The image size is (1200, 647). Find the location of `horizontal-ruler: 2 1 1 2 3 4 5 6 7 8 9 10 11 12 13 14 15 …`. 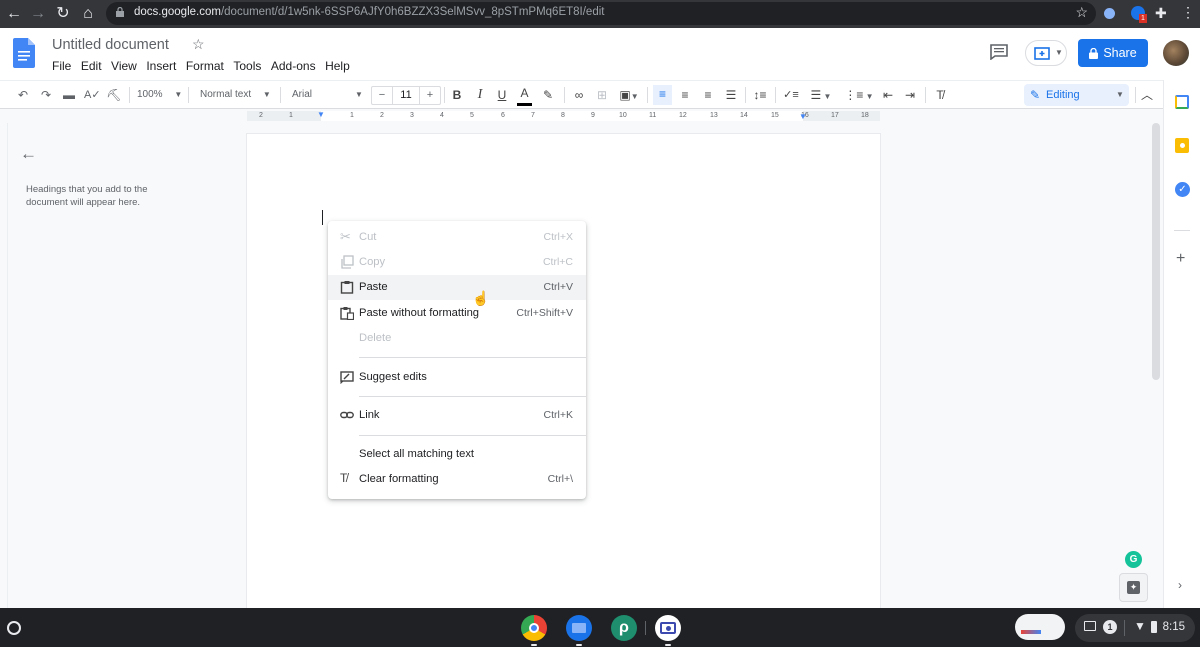

horizontal-ruler: 2 1 1 2 3 4 5 6 7 8 9 10 11 12 13 14 15 … is located at coordinates (575, 116).